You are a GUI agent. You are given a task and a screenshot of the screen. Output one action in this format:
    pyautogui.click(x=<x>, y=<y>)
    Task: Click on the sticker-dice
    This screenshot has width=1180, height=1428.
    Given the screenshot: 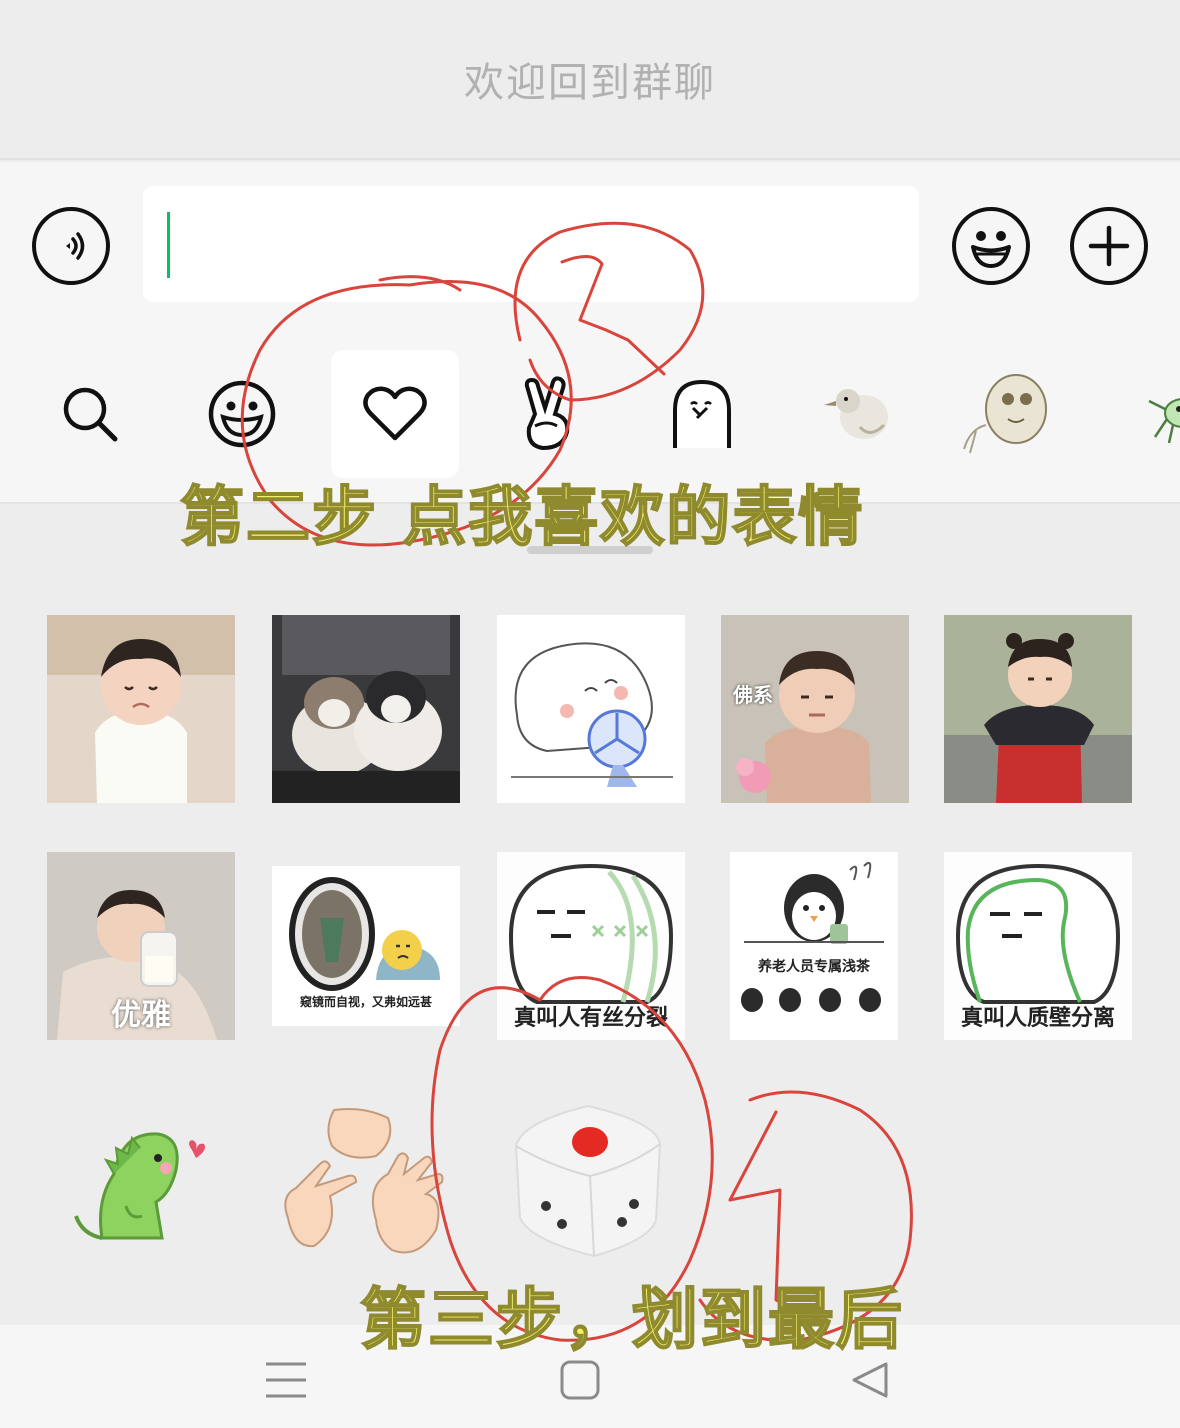 What is the action you would take?
    pyautogui.click(x=588, y=1180)
    